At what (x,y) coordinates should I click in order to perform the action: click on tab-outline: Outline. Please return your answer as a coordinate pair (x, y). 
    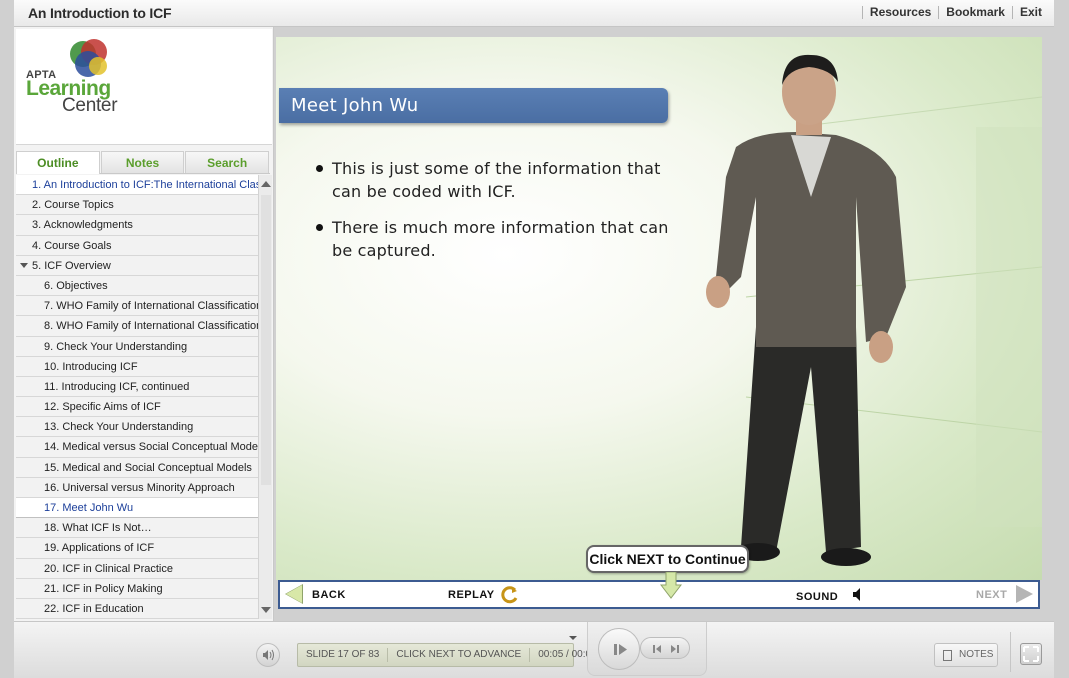
    Looking at the image, I should click on (58, 162).